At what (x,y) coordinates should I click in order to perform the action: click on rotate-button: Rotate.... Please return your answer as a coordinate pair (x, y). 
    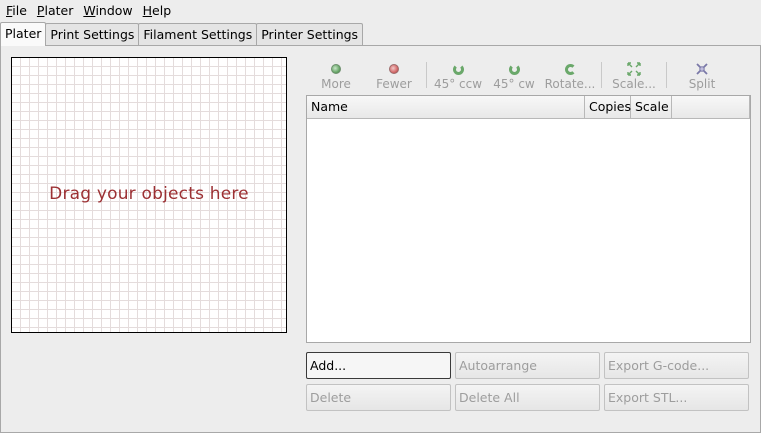
    Looking at the image, I should click on (570, 75).